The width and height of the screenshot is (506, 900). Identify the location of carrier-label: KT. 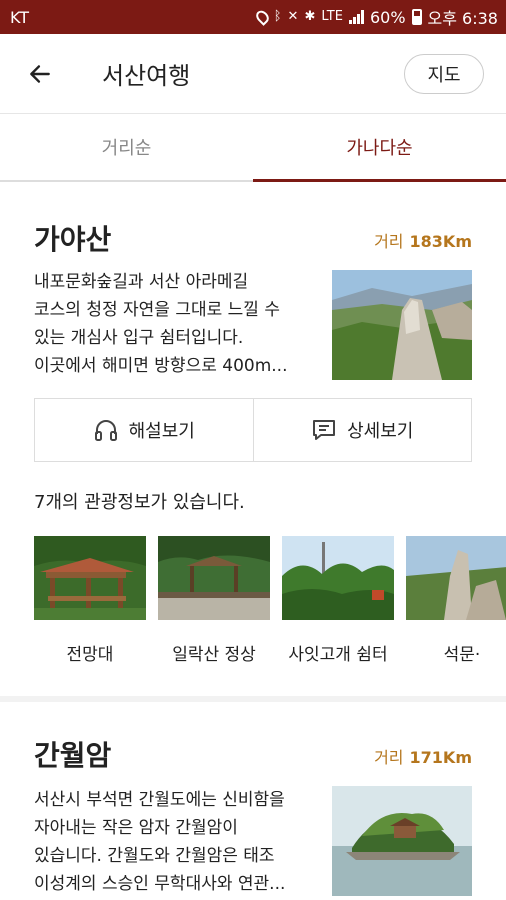
(20, 17).